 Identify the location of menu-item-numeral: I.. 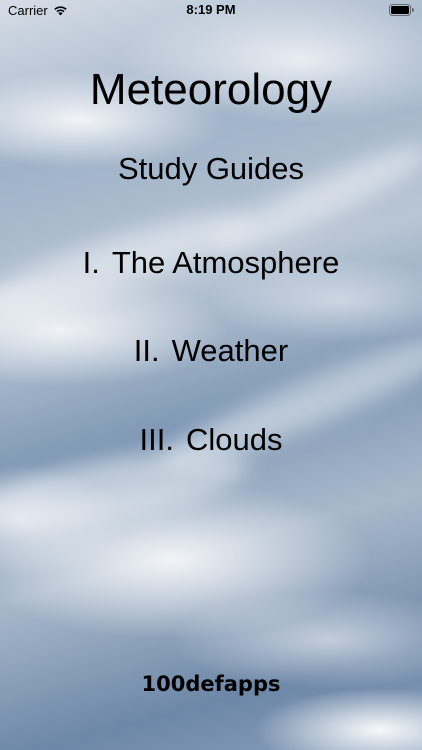
(91, 262).